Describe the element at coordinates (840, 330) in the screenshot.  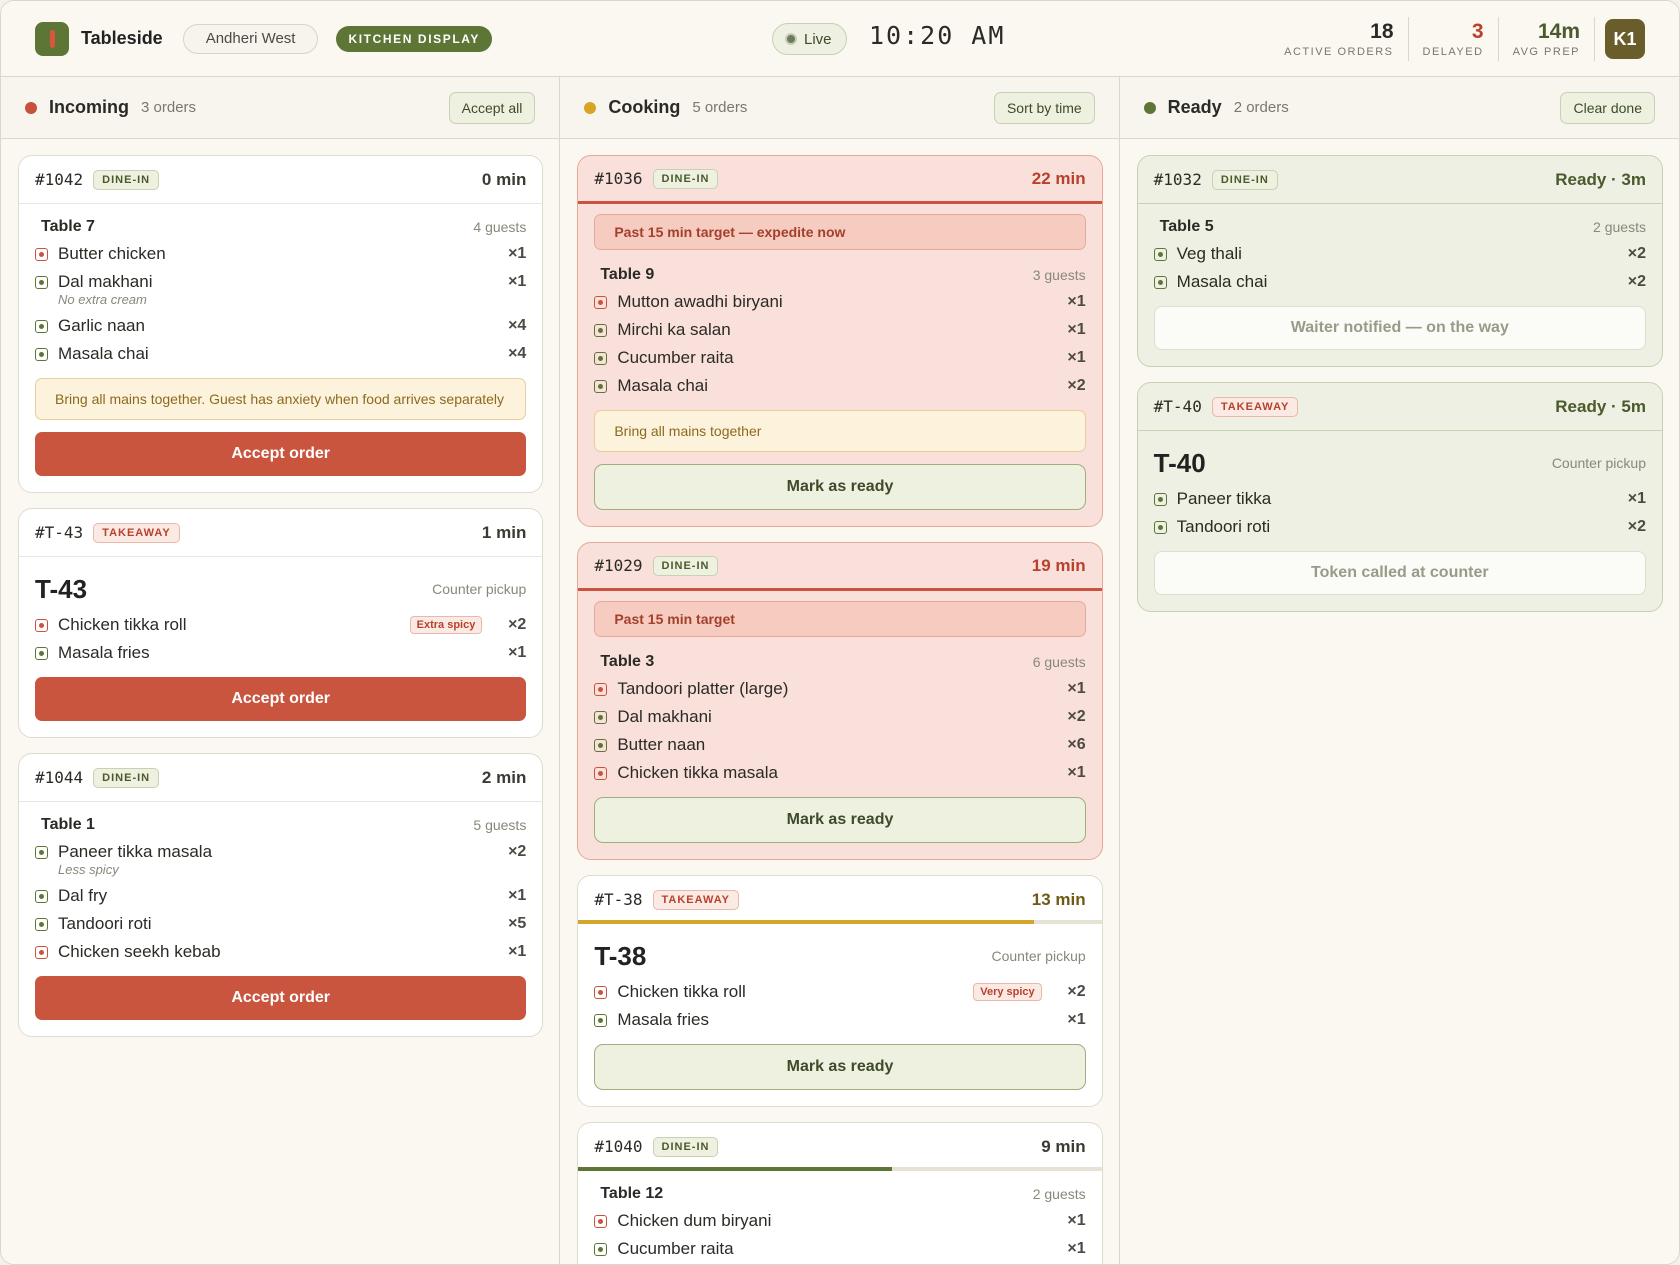
I see `order-item: Mirchi ka salan ×1` at that location.